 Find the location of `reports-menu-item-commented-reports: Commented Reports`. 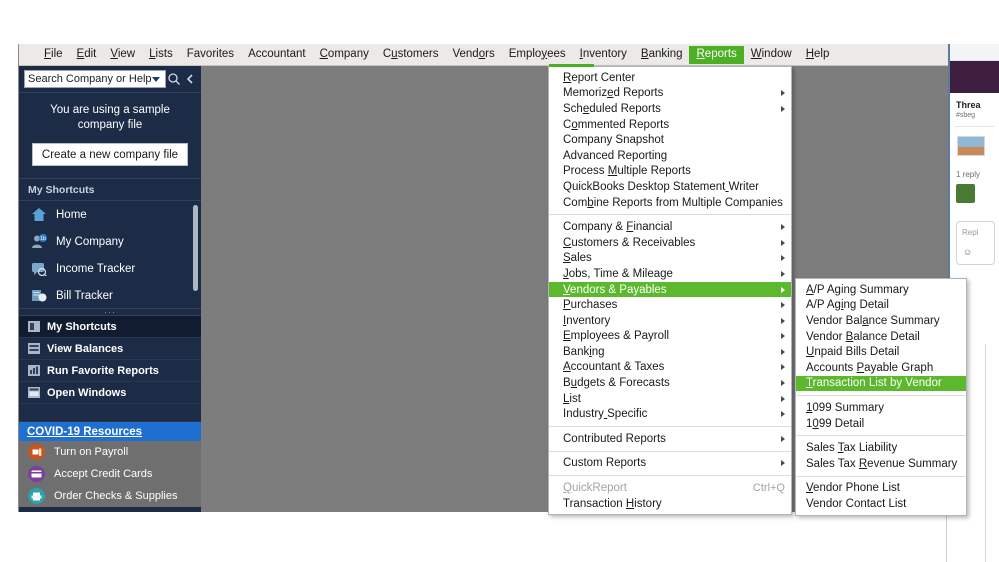

reports-menu-item-commented-reports: Commented Reports is located at coordinates (670, 125).